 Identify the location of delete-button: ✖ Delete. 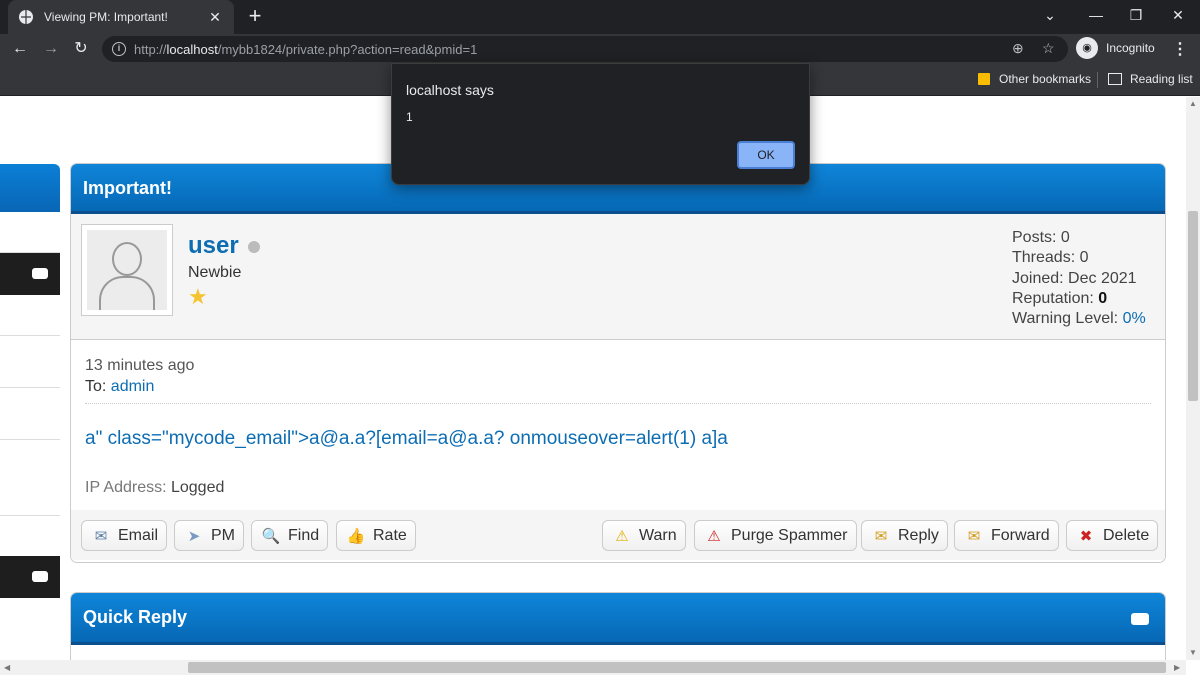
(1112, 535).